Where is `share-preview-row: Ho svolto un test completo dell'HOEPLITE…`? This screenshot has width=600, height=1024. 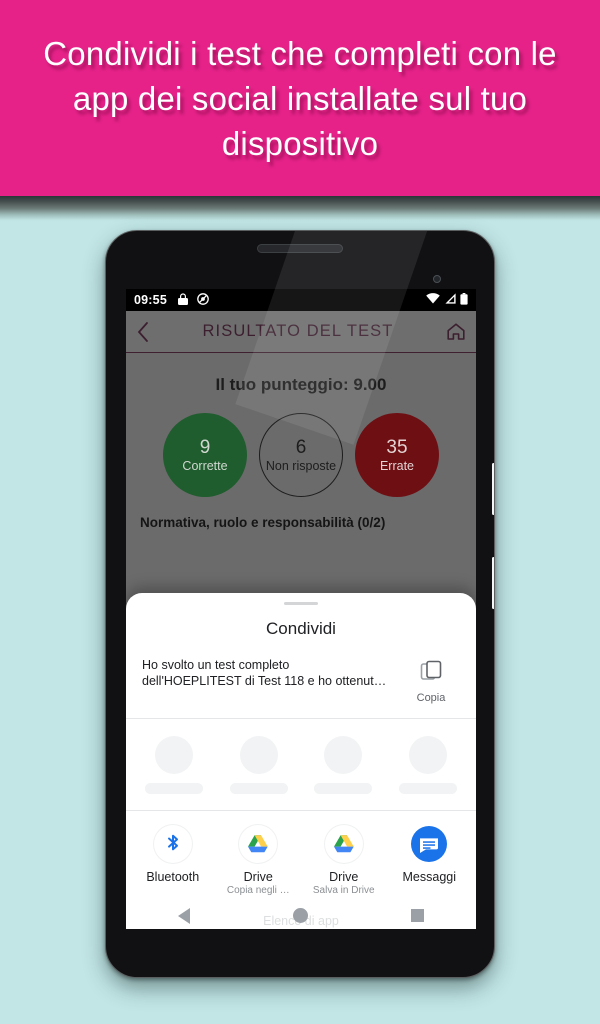 share-preview-row: Ho svolto un test completo dell'HOEPLITE… is located at coordinates (301, 678).